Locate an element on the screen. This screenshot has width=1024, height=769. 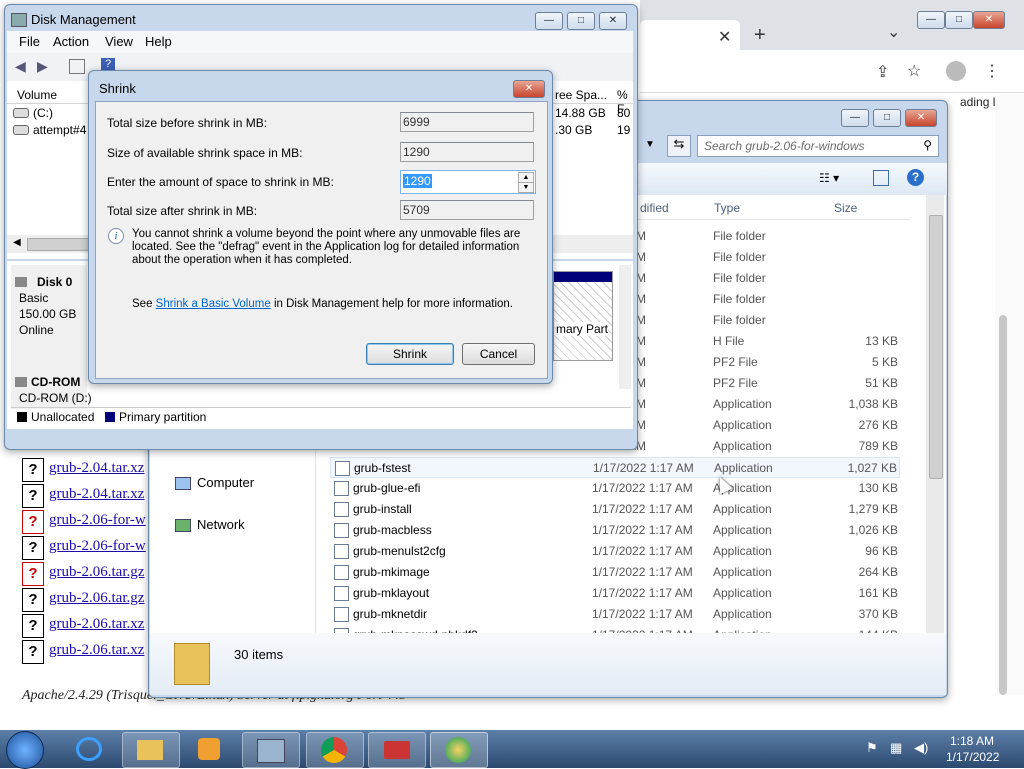
menu-help: Help is located at coordinates (158, 41).